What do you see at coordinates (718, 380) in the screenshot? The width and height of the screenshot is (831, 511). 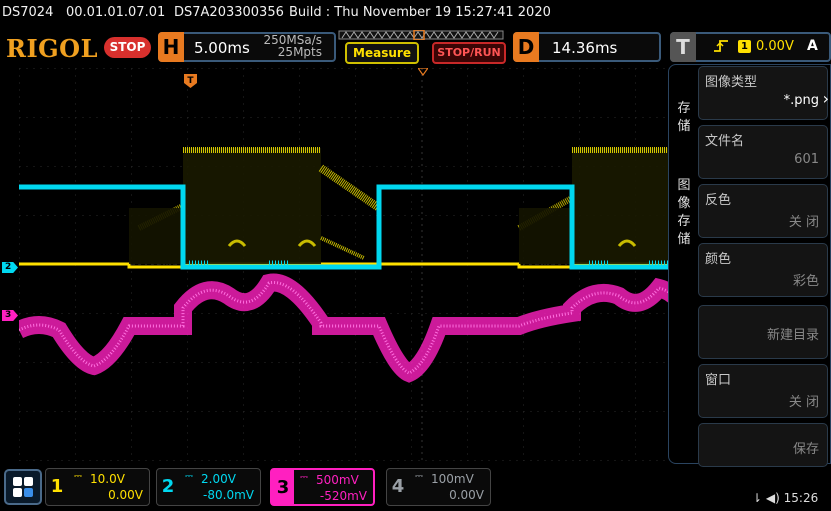 I see `window-label: 窗口` at bounding box center [718, 380].